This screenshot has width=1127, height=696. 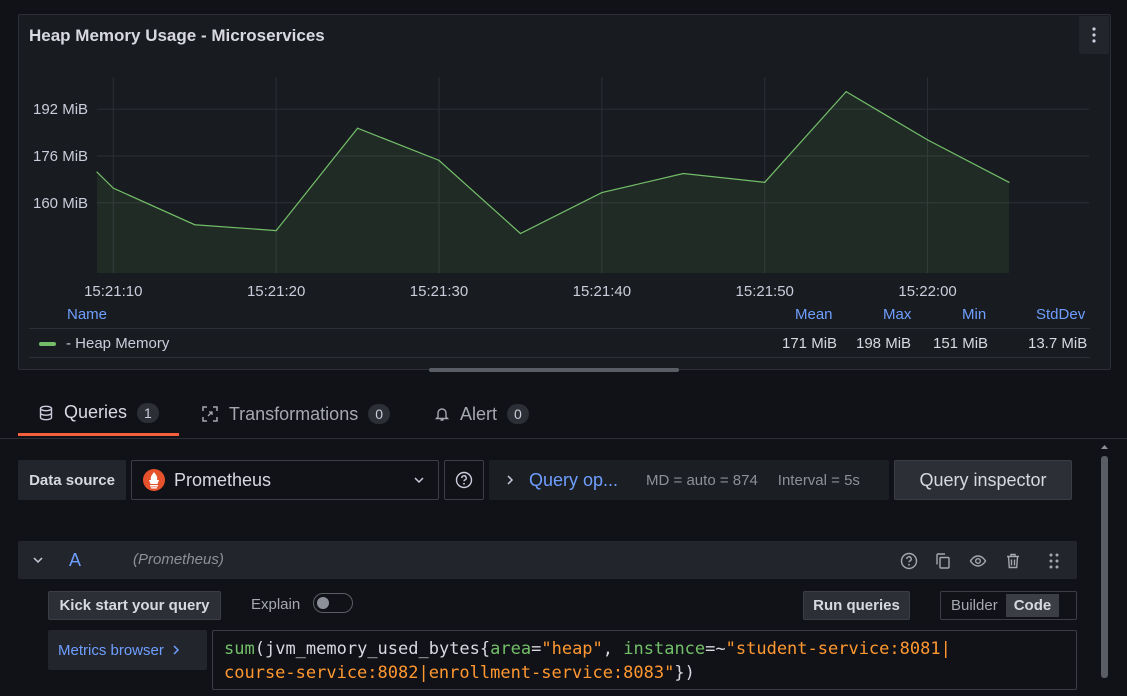 What do you see at coordinates (909, 561) in the screenshot?
I see `query-help-icon` at bounding box center [909, 561].